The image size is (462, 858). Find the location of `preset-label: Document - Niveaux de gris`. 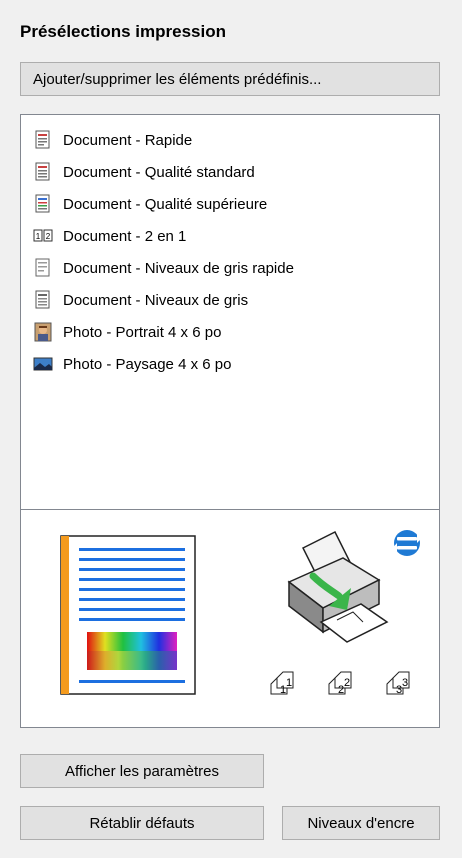

preset-label: Document - Niveaux de gris is located at coordinates (156, 300).